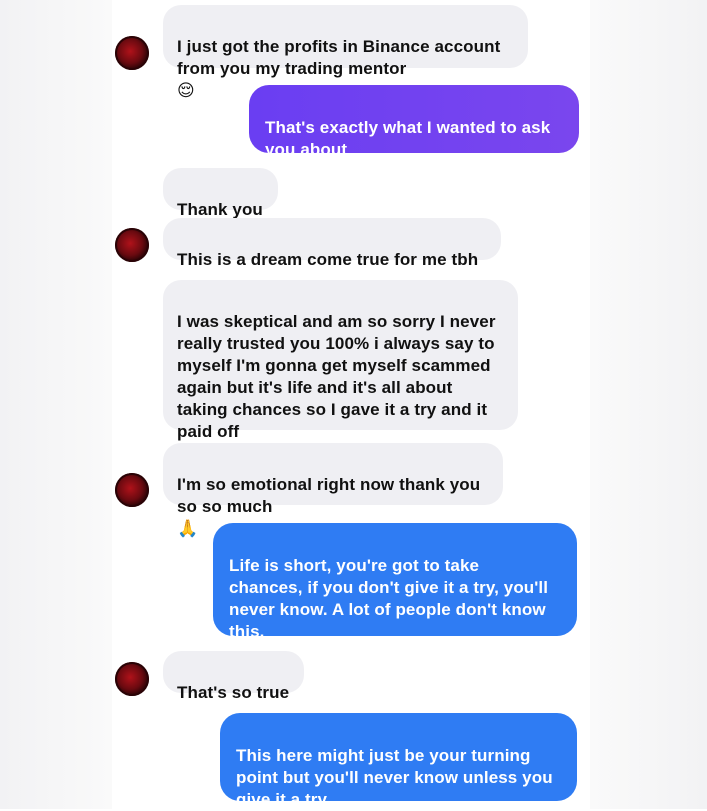 The width and height of the screenshot is (707, 811). Describe the element at coordinates (332, 243) in the screenshot. I see `incoming-message: This is a dream come true for me tbh` at that location.